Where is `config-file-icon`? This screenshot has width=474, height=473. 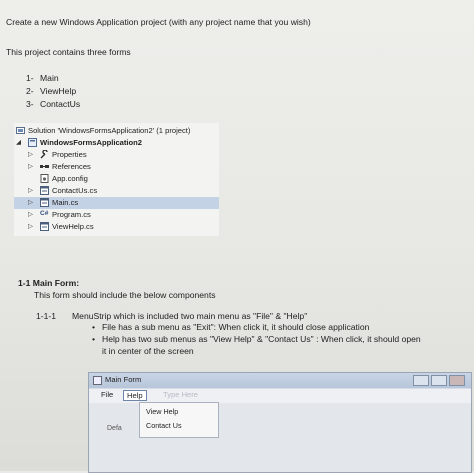
config-file-icon is located at coordinates (44, 178).